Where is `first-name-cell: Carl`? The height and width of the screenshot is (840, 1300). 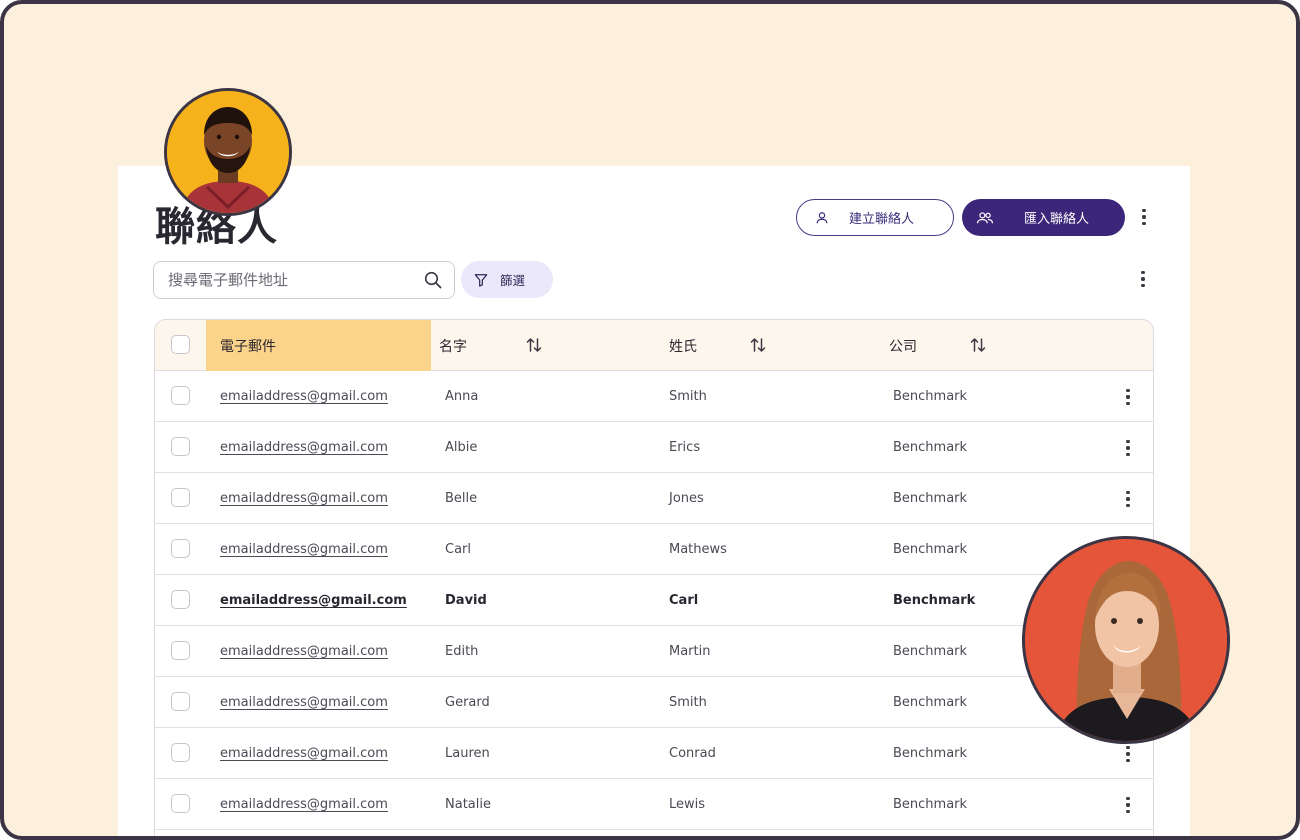 first-name-cell: Carl is located at coordinates (458, 549).